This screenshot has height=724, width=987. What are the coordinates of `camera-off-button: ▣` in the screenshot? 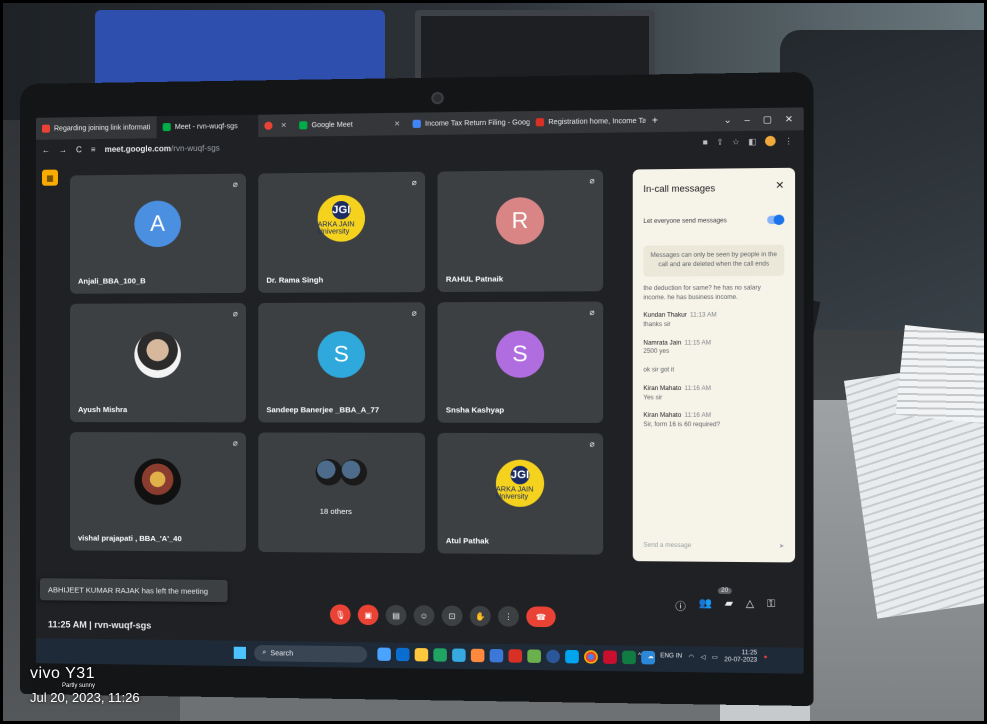 It's located at (368, 615).